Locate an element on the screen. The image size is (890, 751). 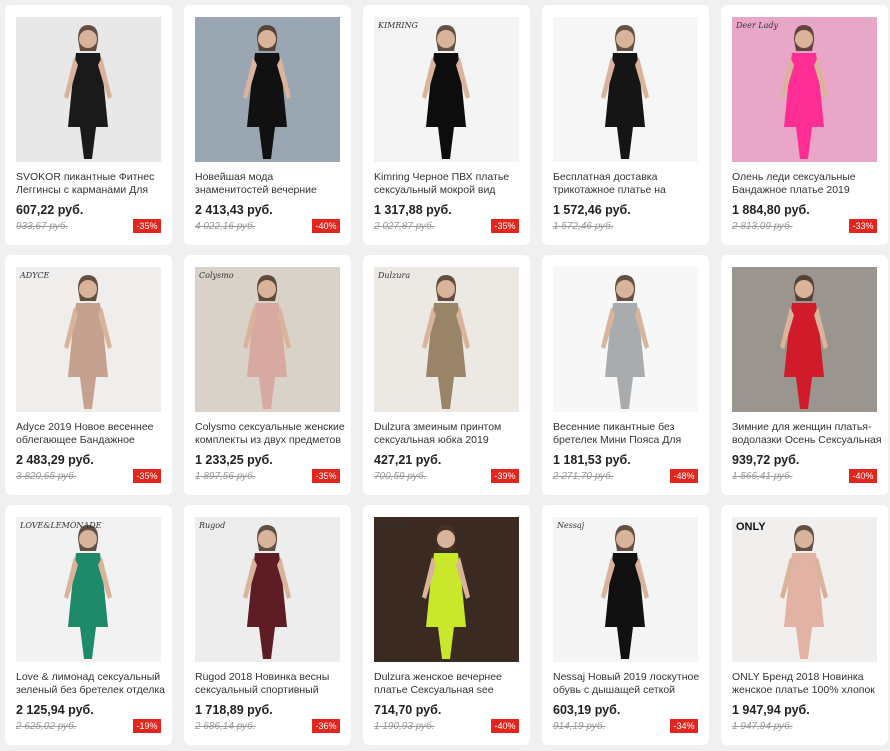
pink-two-piece-photo-svg is located at coordinates (267, 339).